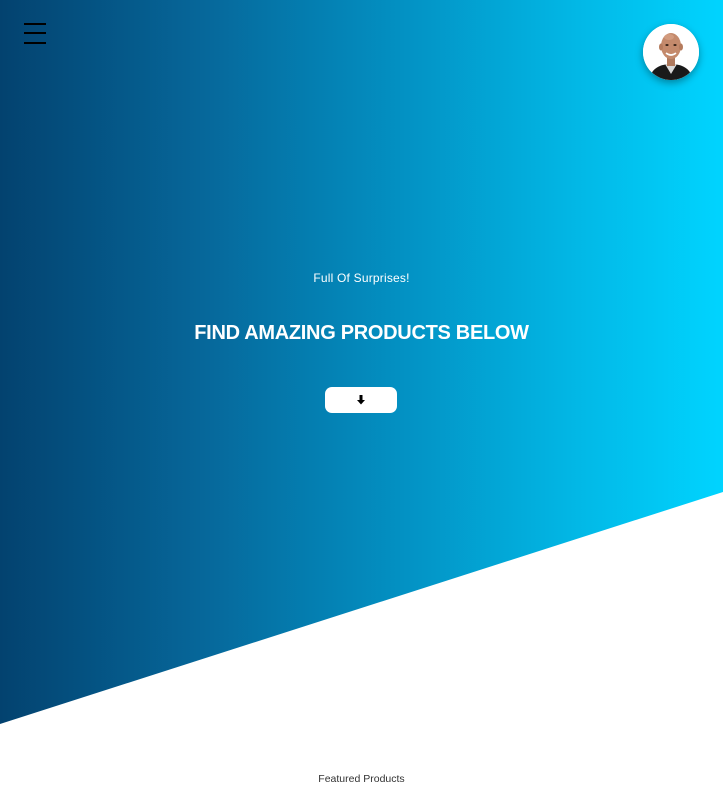 The image size is (723, 792). I want to click on avatar-photo-icon, so click(671, 52).